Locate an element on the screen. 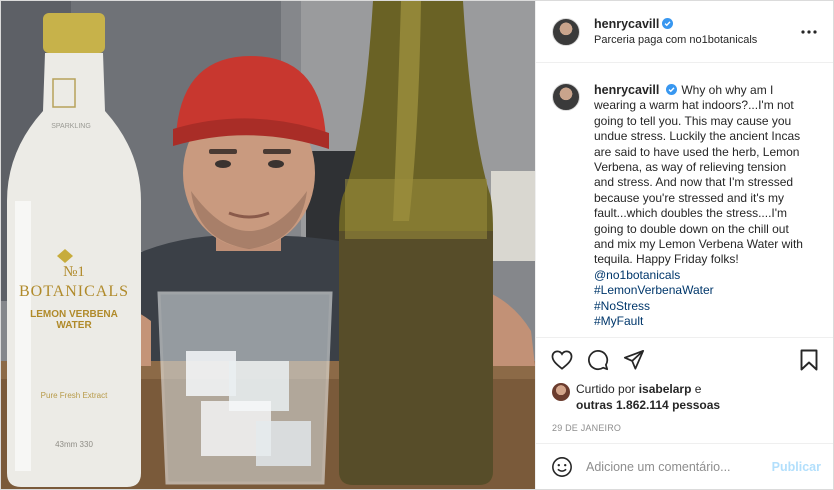 The image size is (834, 490). caption-hashtag: #MyFault is located at coordinates (700, 321).